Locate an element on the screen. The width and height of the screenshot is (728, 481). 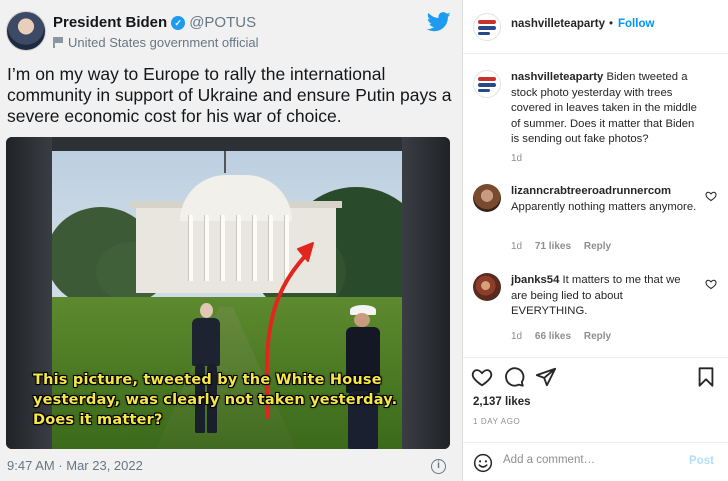
photo-caption-line: Does it matter? is located at coordinates (98, 420).